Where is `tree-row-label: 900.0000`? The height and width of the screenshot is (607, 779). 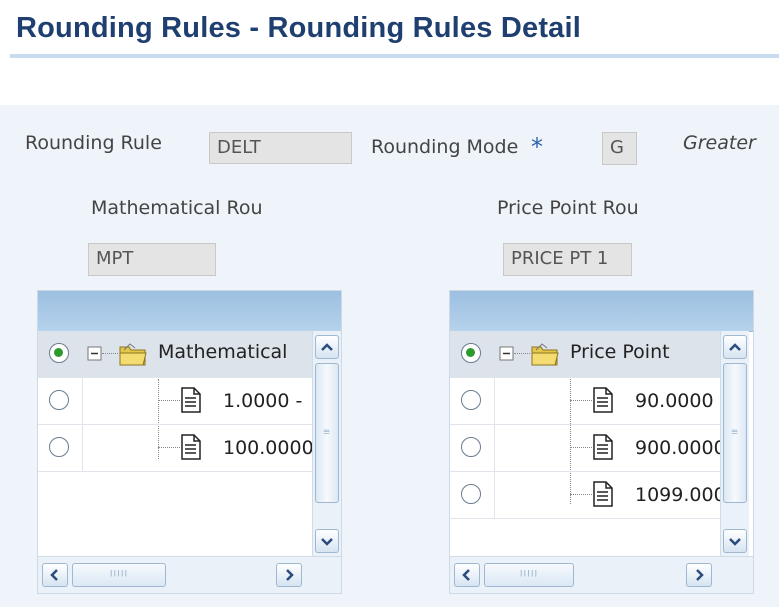 tree-row-label: 900.0000 is located at coordinates (680, 448).